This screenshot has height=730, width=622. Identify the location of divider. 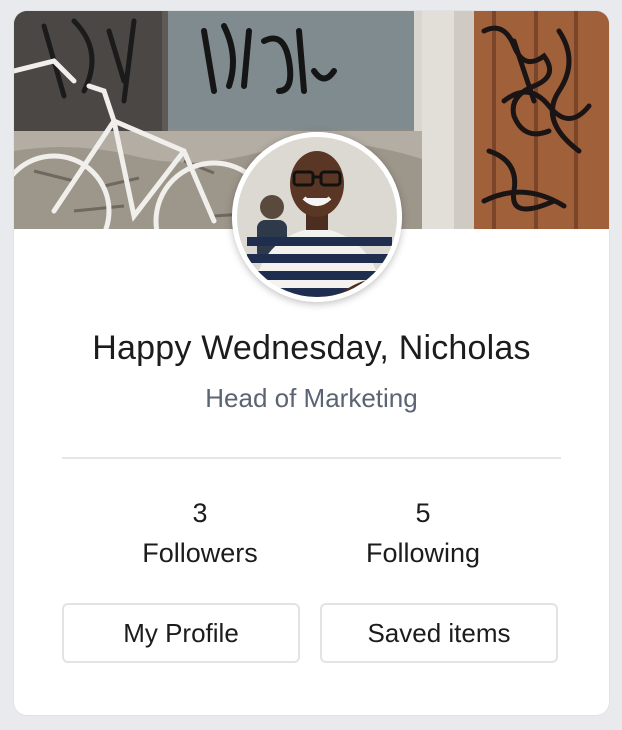
(311, 458).